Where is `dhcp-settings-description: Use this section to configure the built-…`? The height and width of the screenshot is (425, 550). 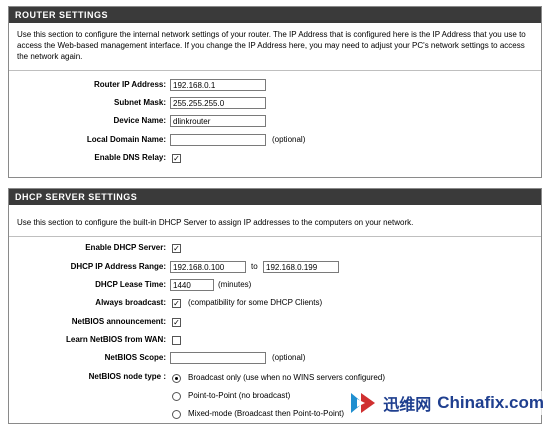
dhcp-settings-description: Use this section to configure the built-… is located at coordinates (275, 221).